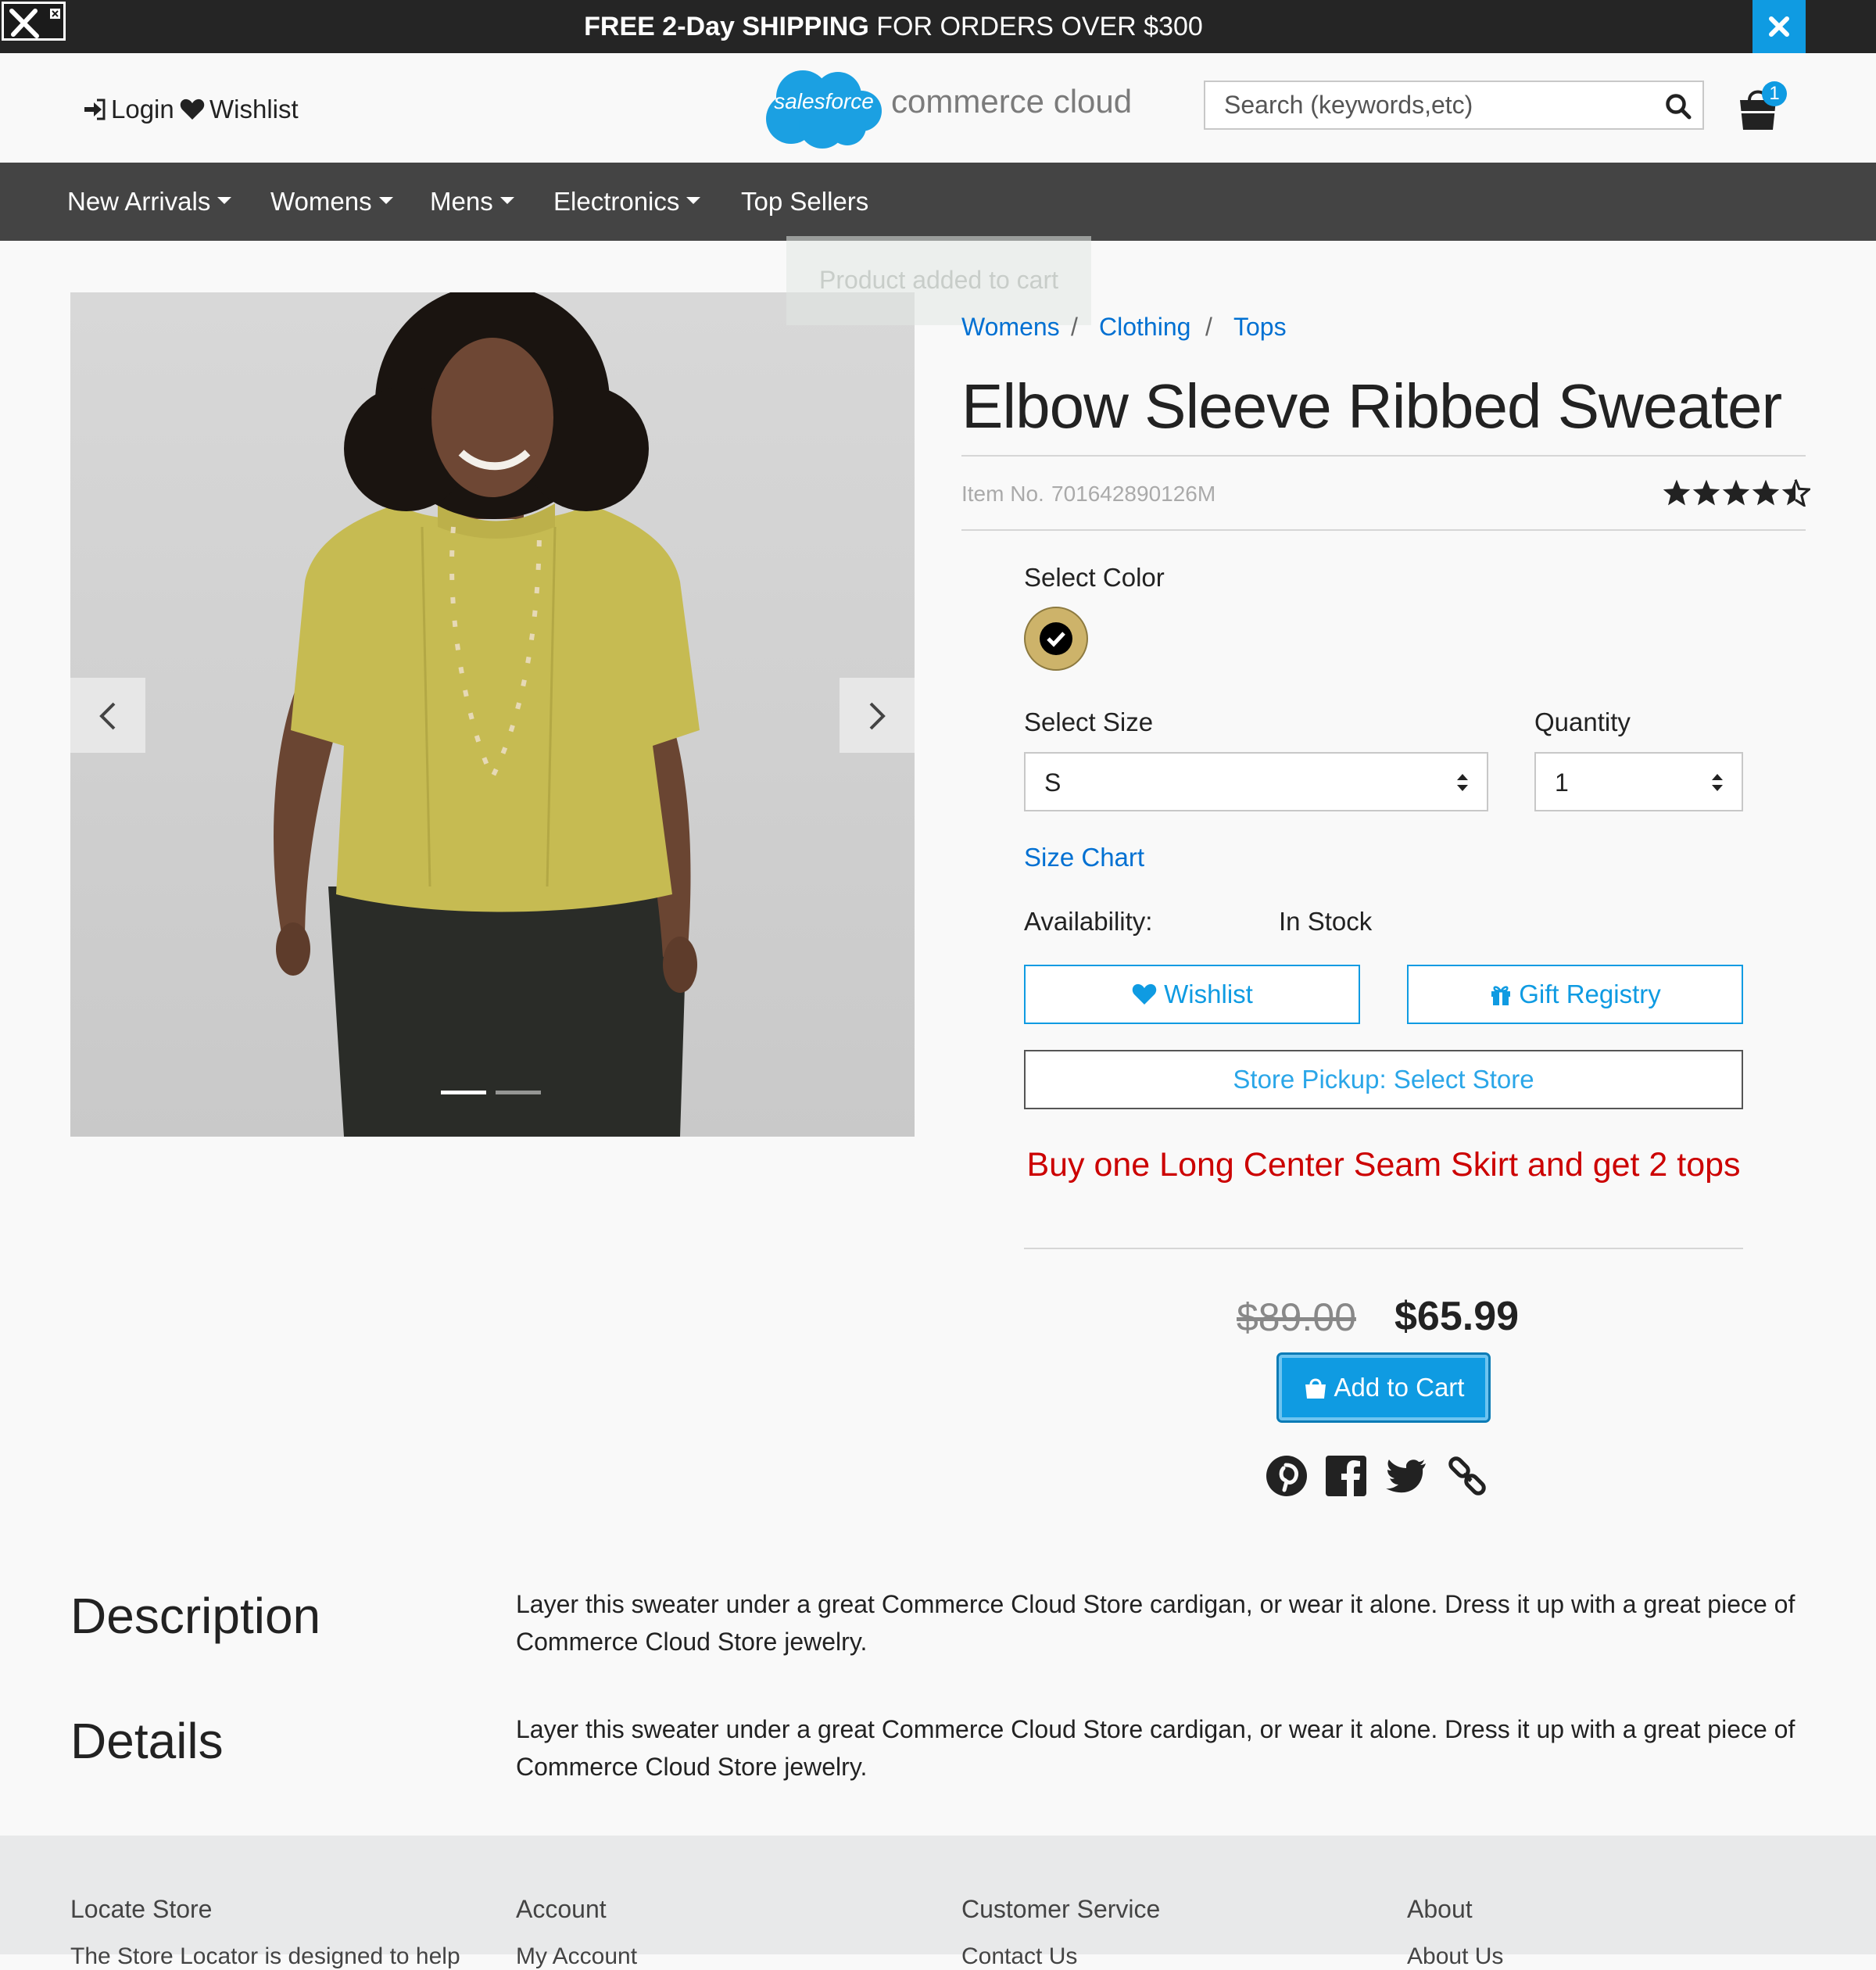  Describe the element at coordinates (518, 1092) in the screenshot. I see `carousel-indicator` at that location.